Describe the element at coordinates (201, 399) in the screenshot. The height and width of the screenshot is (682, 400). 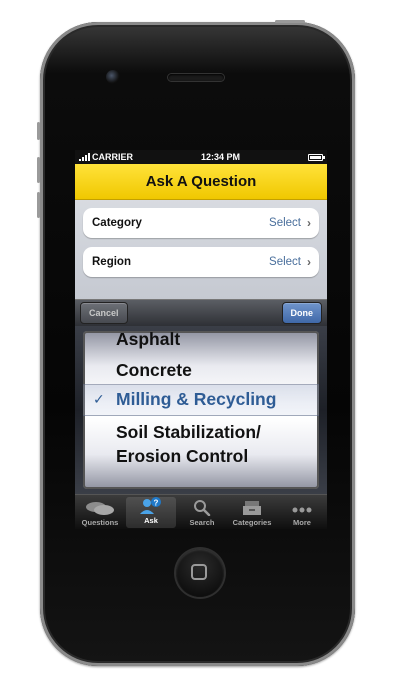
I see `picker-option-milling-recycling: Milling & Recycling` at that location.